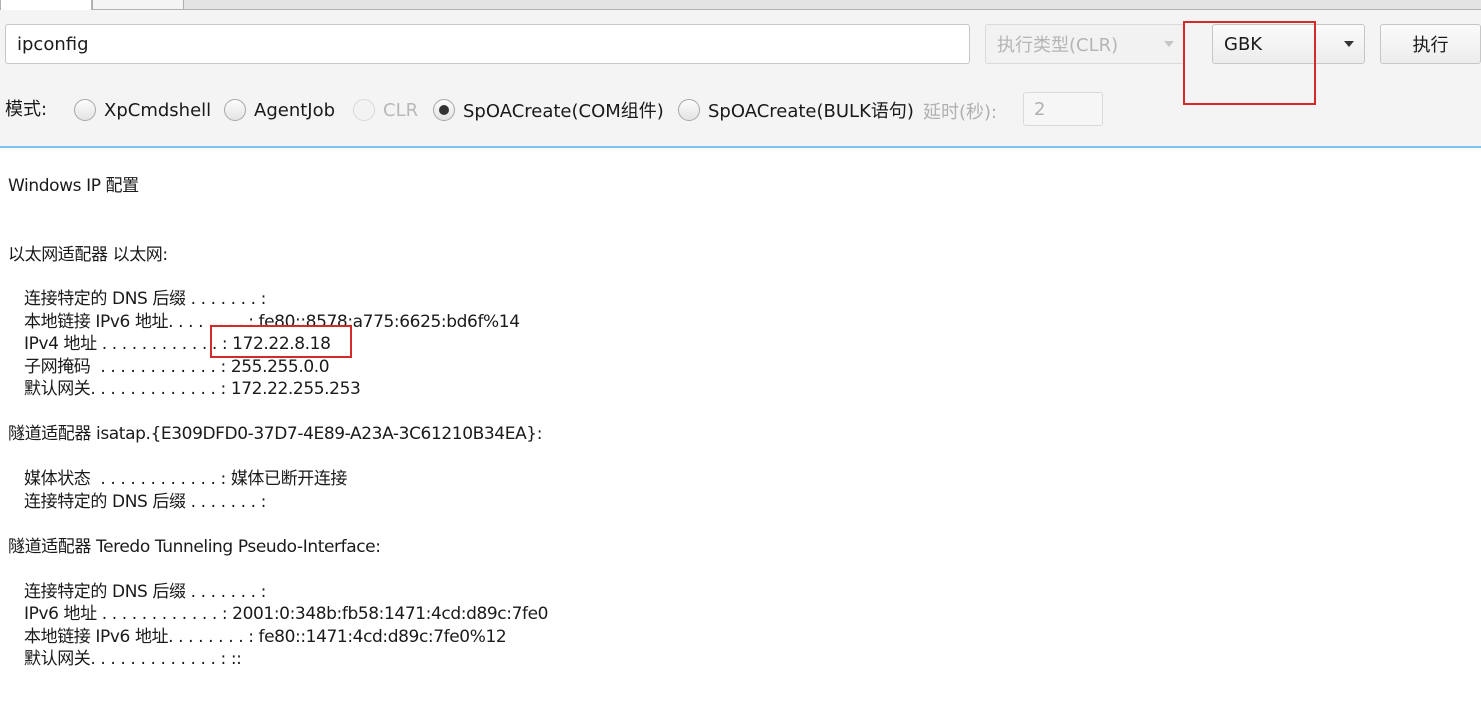  I want to click on tab-secondary, so click(138, 5).